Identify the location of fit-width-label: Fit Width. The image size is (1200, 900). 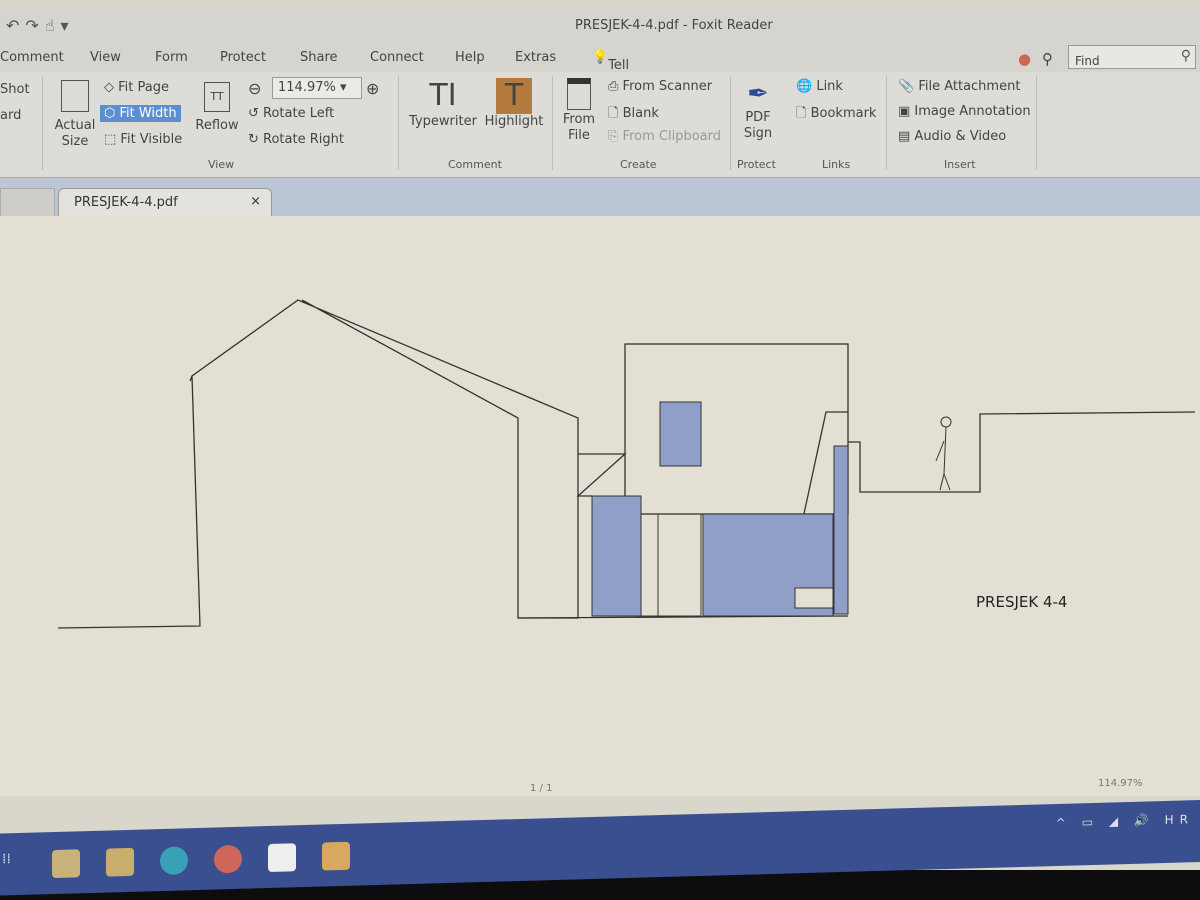
(148, 113).